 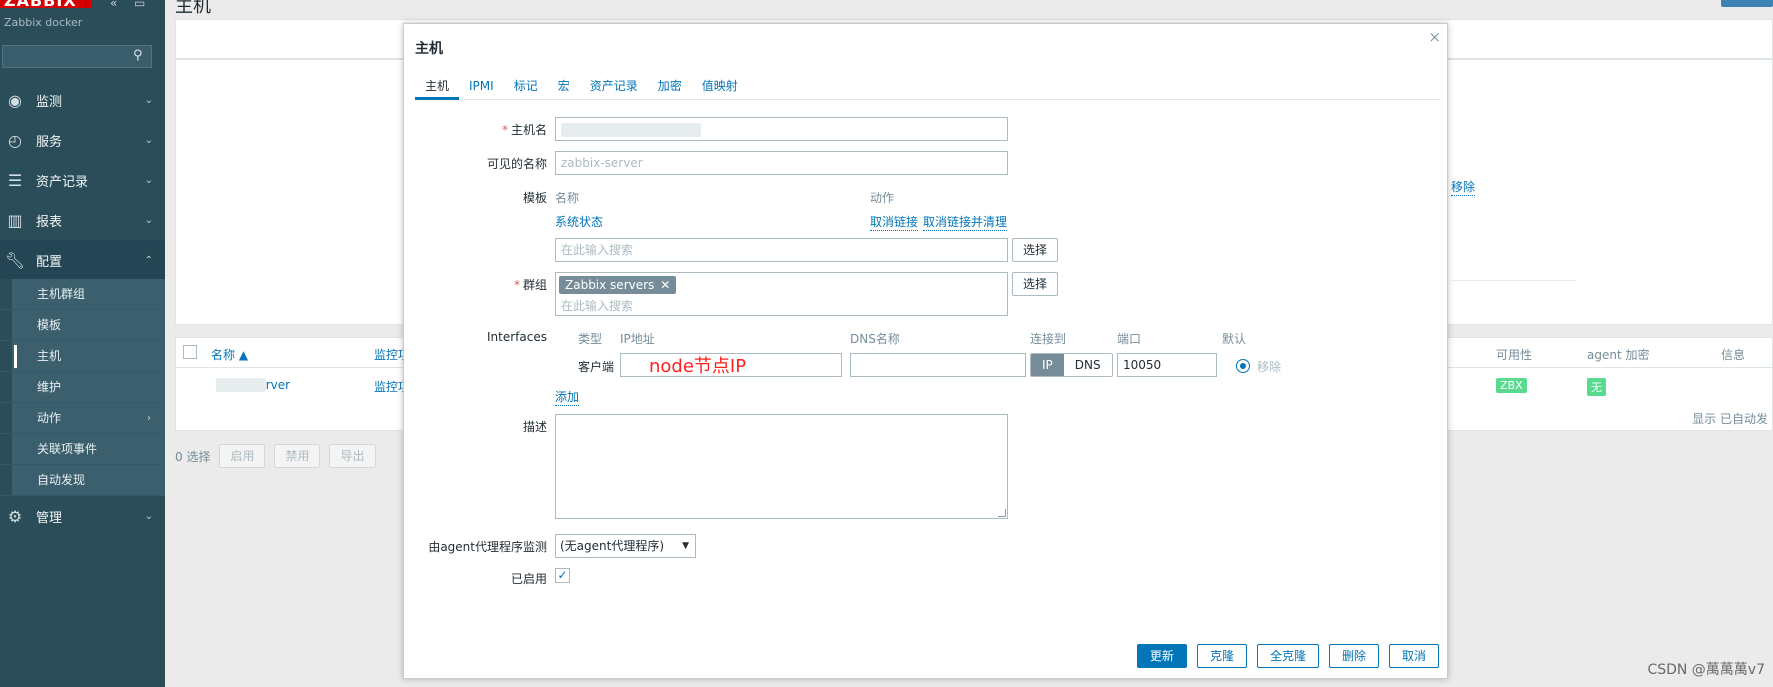 I want to click on select-all-checkbox, so click(x=190, y=352).